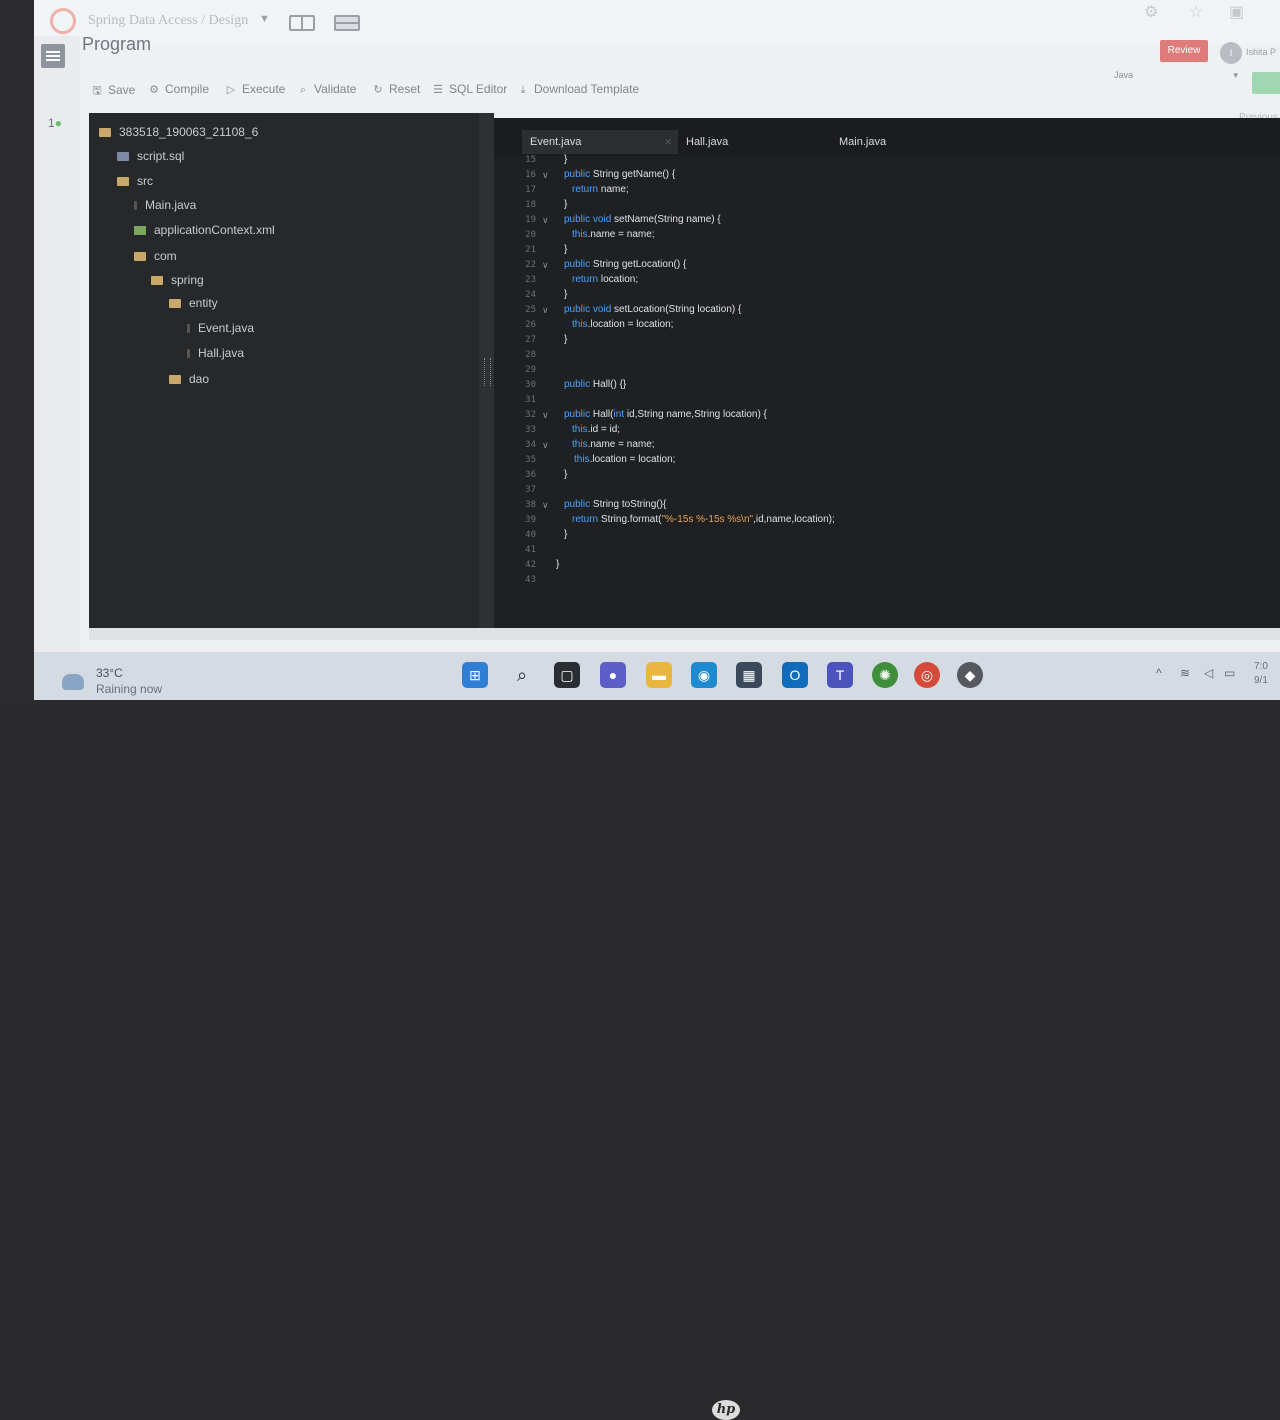  Describe the element at coordinates (756, 142) in the screenshot. I see `tab-hall-java: Hall.java` at that location.